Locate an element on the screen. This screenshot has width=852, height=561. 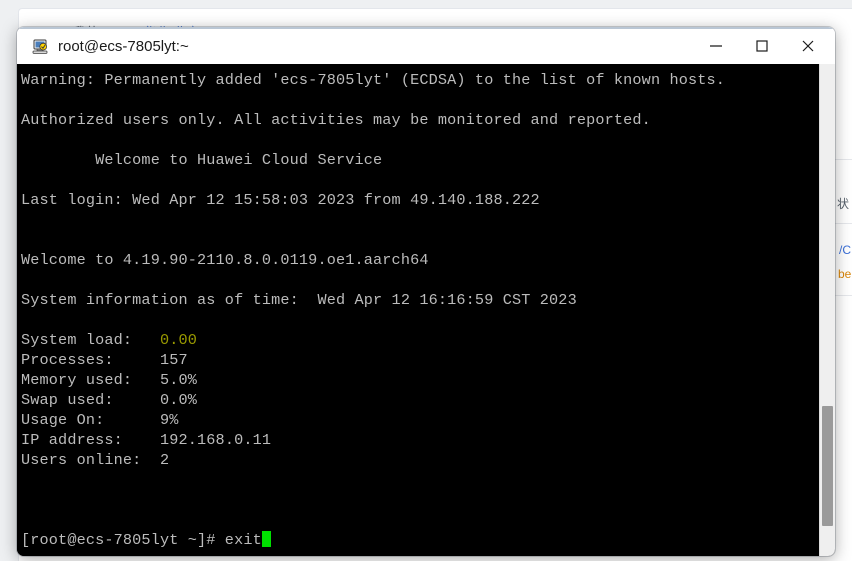
window-titlebar: root@ecs-7805lyt:~ is located at coordinates (426, 45).